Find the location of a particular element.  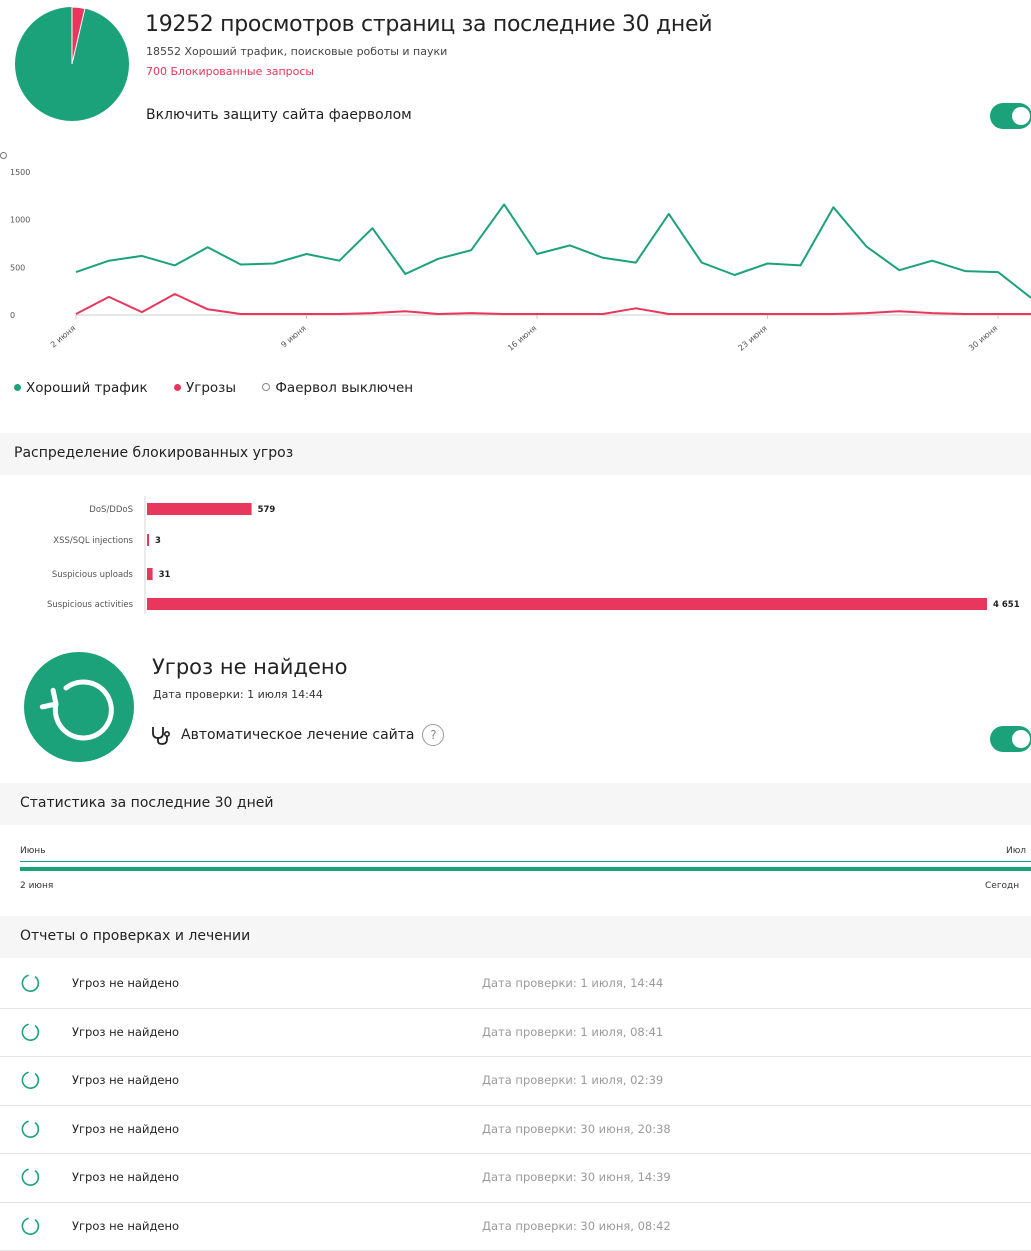

y-tick-label: 1500 is located at coordinates (20, 172).